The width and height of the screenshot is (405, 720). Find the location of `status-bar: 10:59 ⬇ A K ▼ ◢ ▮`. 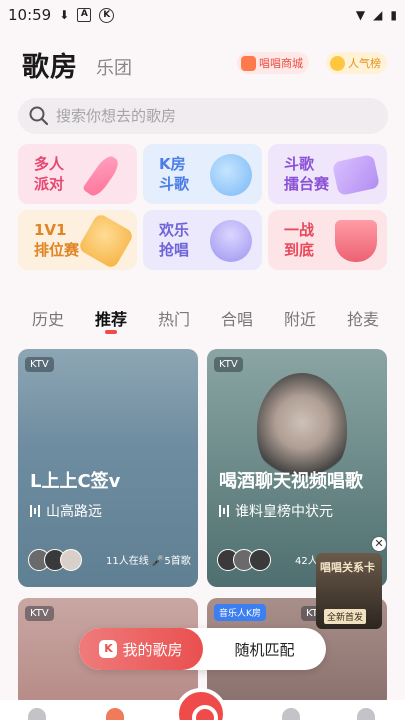

status-bar: 10:59 ⬇ A K ▼ ◢ ▮ is located at coordinates (202, 15).